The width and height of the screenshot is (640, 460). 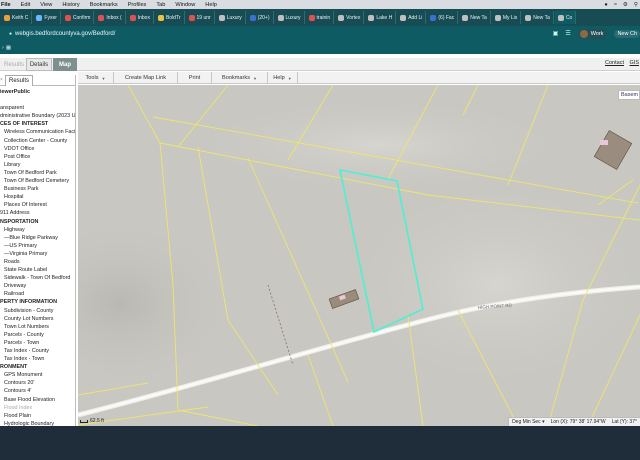 I want to click on menu-history: History, so click(x=70, y=5).